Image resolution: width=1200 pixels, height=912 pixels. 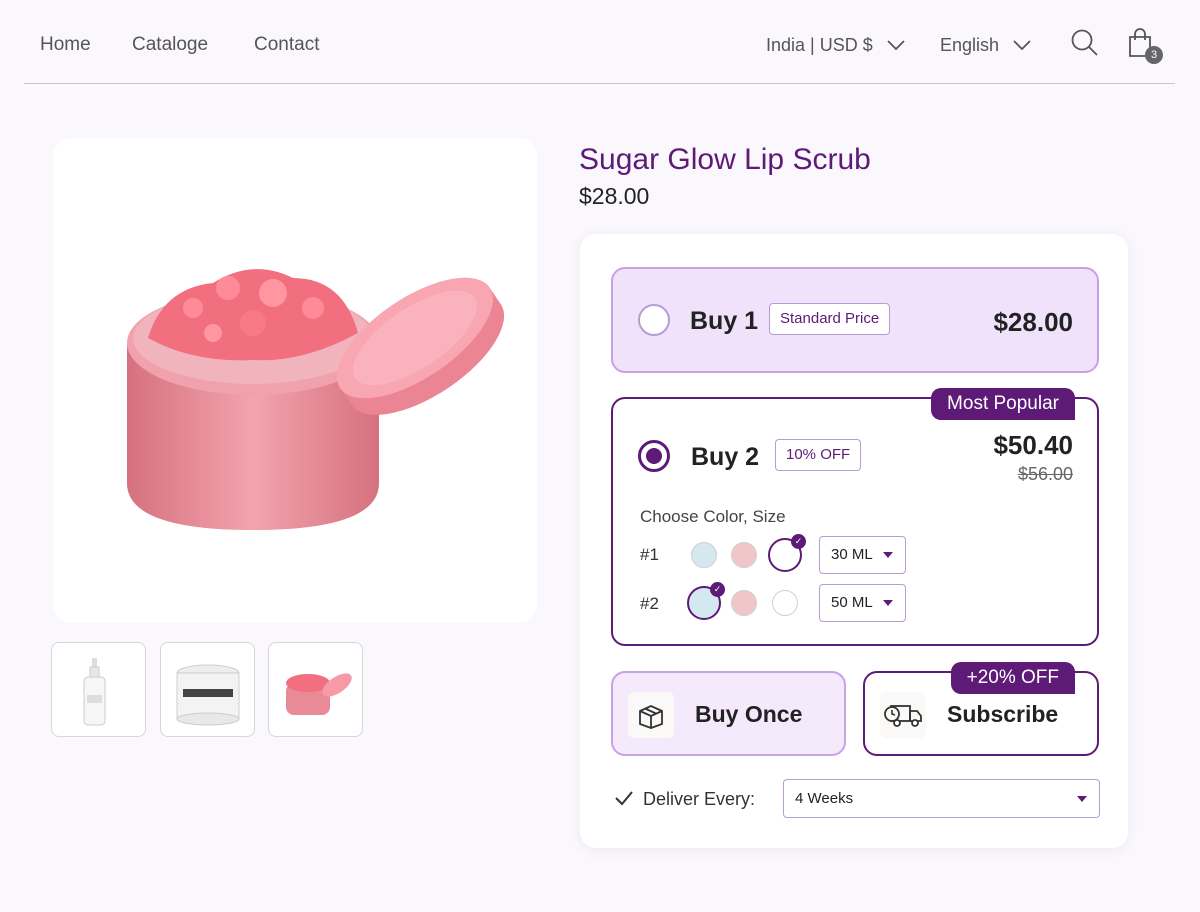 I want to click on subscribe-discount-badge: +20% OFF, so click(x=1012, y=678).